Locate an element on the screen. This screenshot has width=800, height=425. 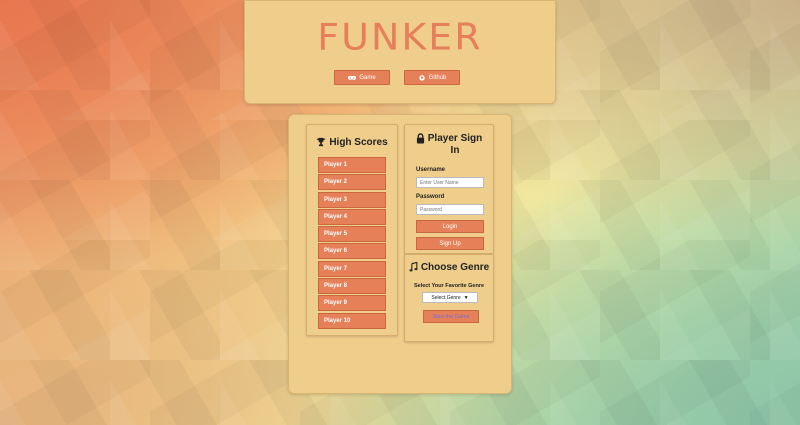
high-scores-title: High Scores is located at coordinates (352, 142).